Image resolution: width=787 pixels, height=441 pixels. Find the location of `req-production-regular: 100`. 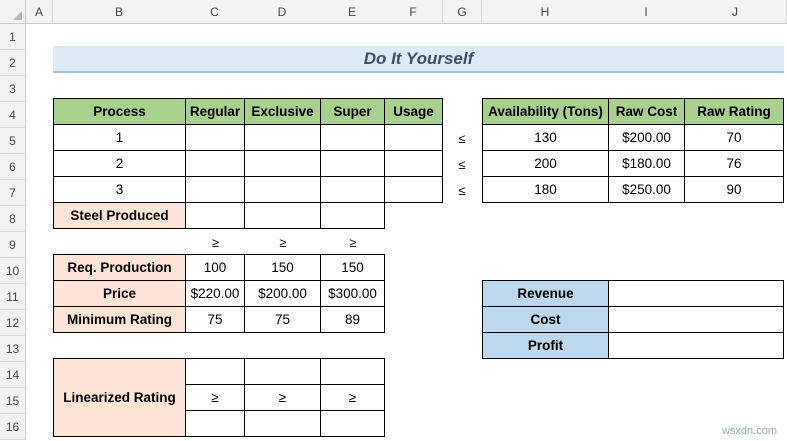

req-production-regular: 100 is located at coordinates (215, 267).